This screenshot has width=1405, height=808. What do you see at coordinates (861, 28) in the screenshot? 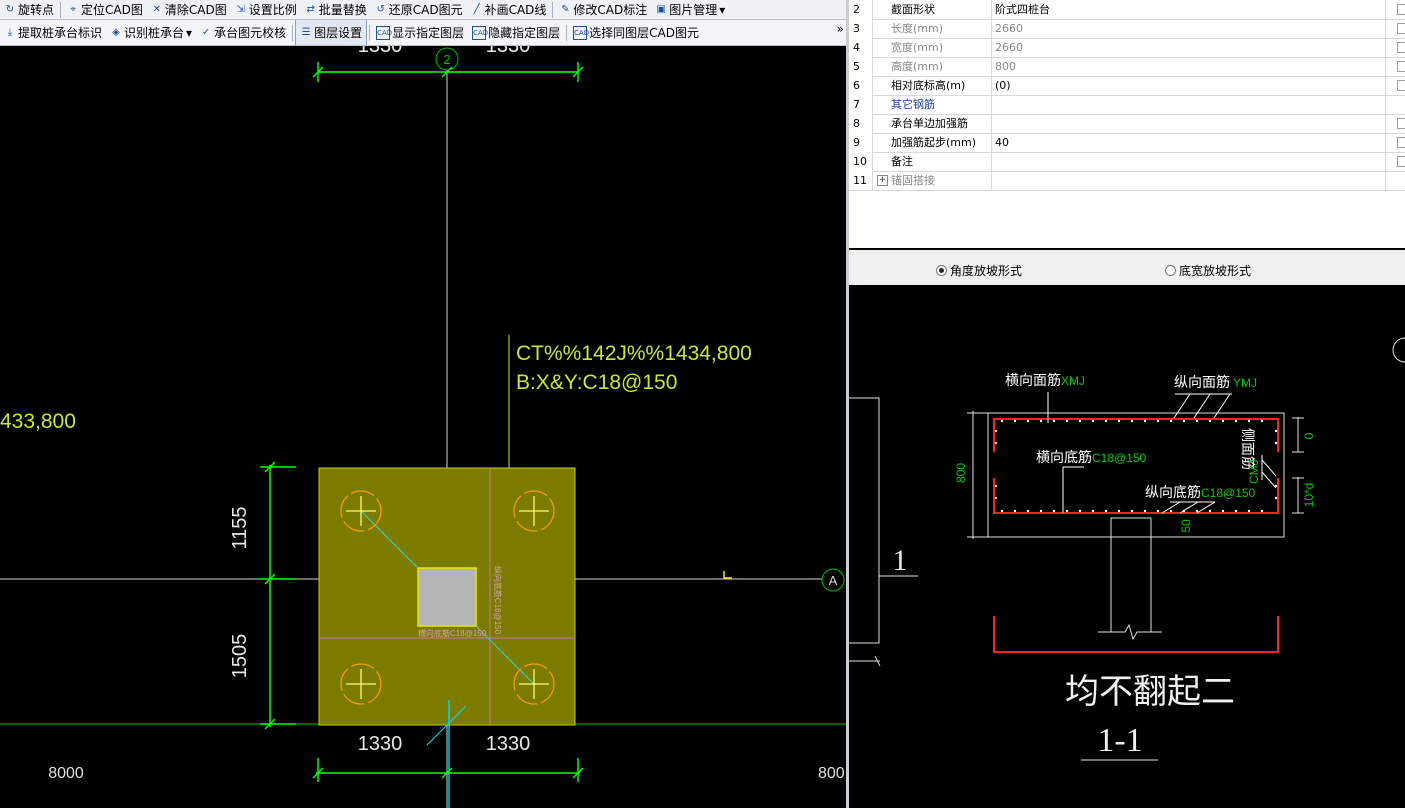
I see `property-row-number: 3` at bounding box center [861, 28].